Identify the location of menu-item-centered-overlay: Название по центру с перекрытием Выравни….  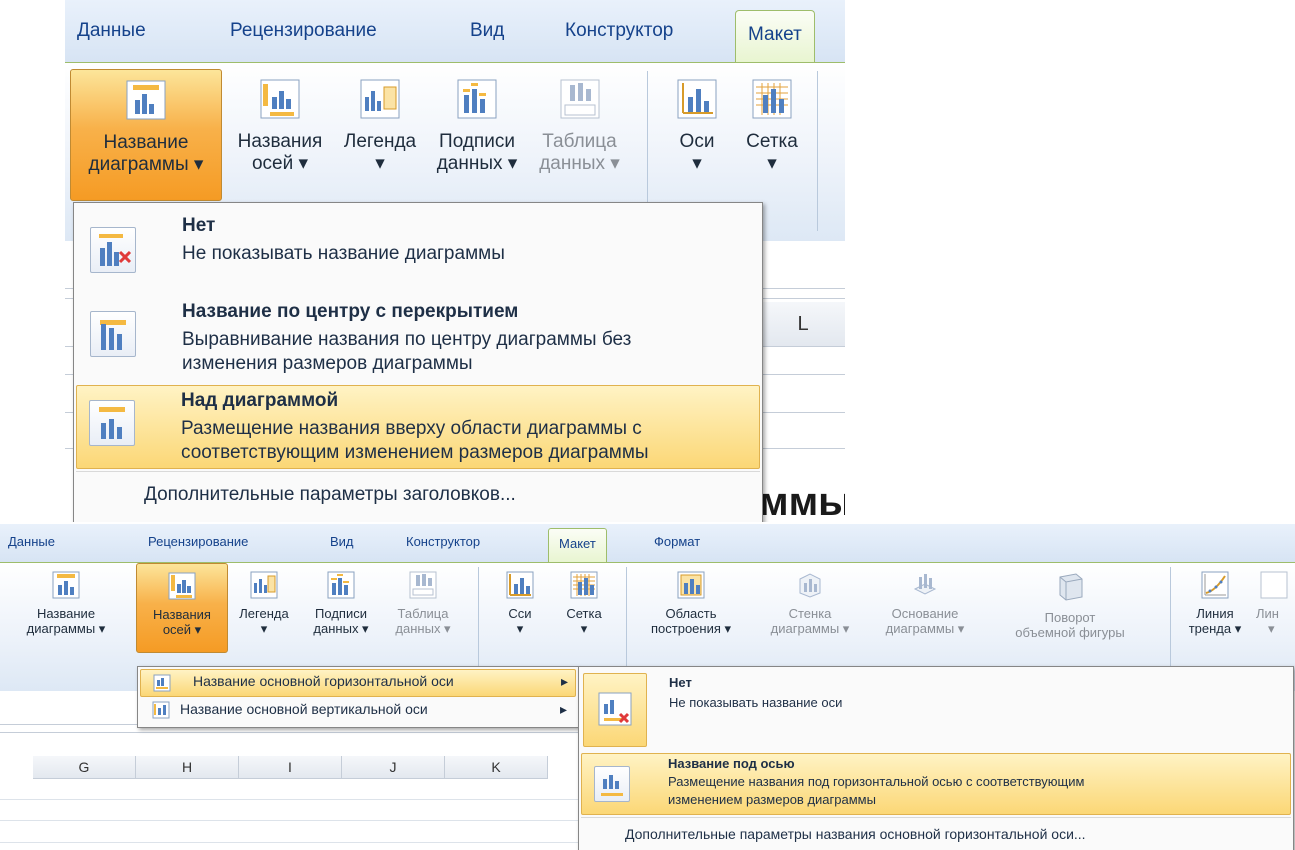
(418, 338).